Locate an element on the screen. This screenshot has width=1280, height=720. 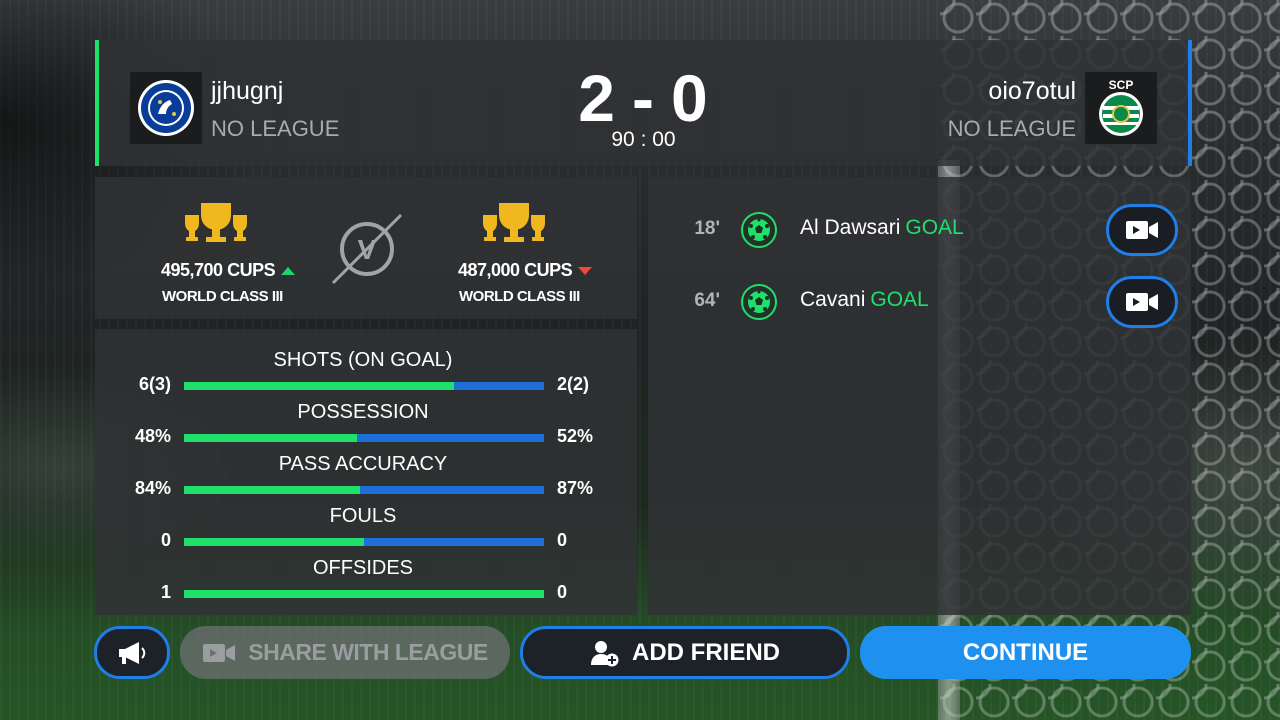
continue-label: CONTINUE is located at coordinates (1025, 652).